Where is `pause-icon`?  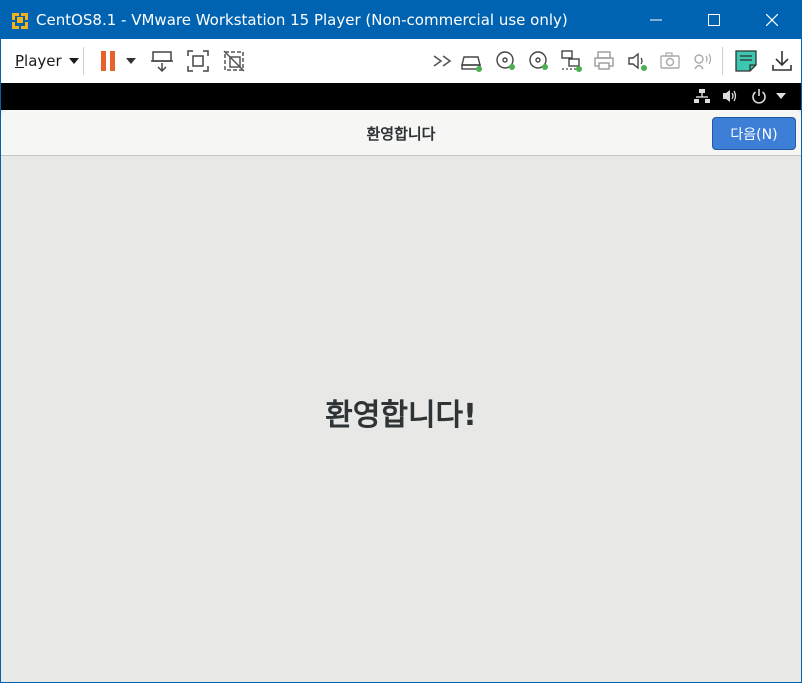
pause-icon is located at coordinates (108, 61).